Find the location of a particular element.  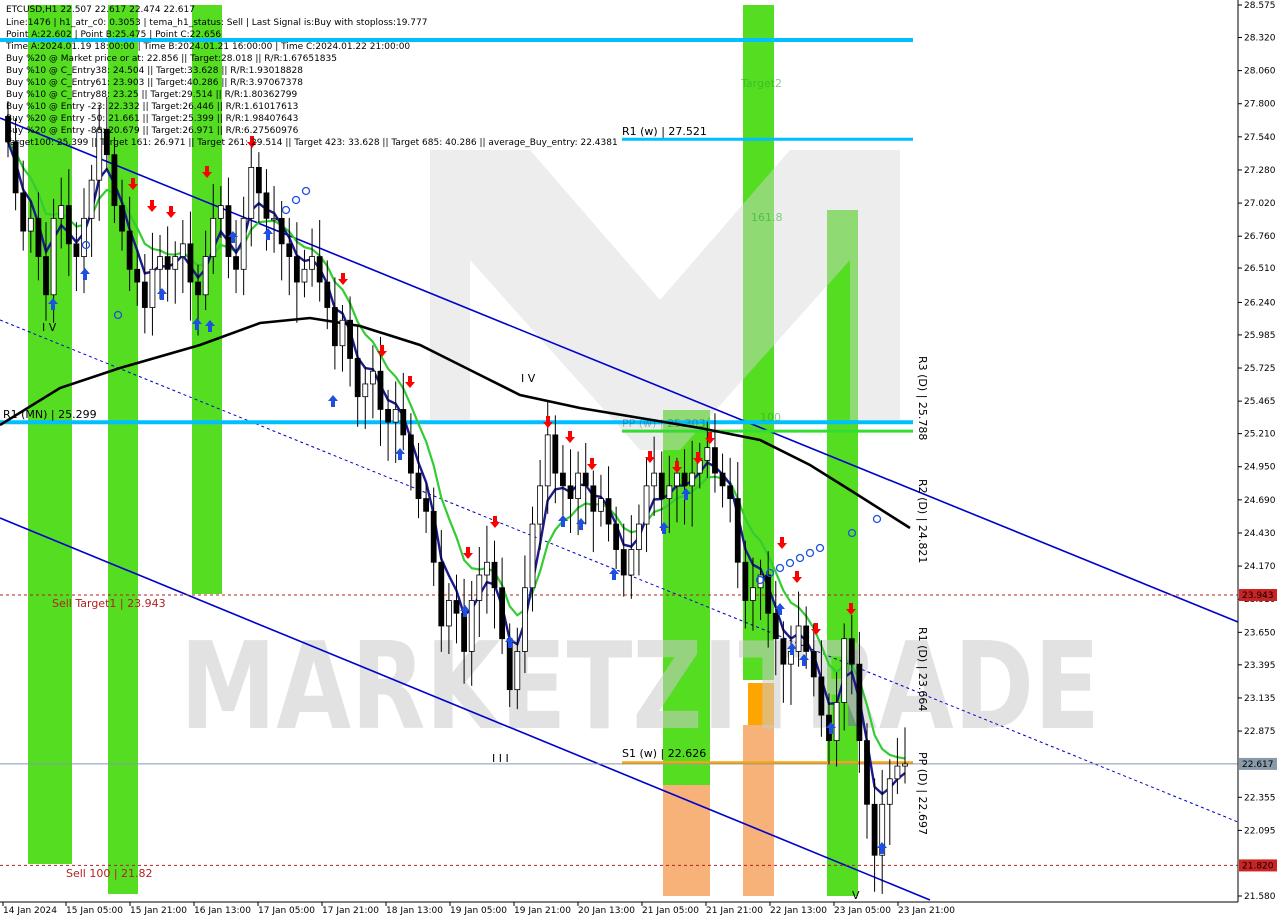

price-tick-label: 25.725 is located at coordinates (1260, 369).